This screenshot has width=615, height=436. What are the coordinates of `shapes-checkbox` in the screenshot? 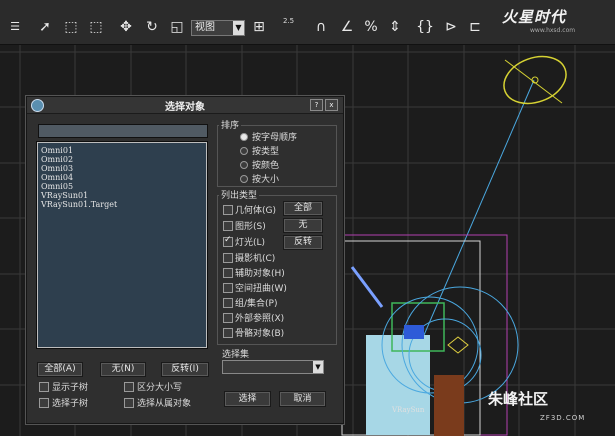 It's located at (228, 226).